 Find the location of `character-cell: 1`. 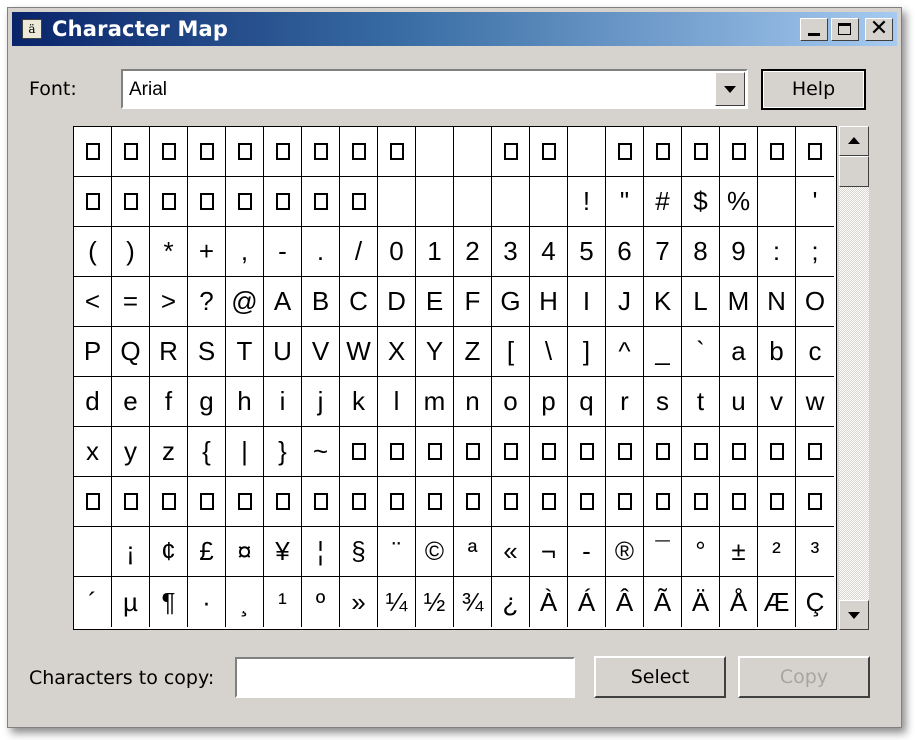

character-cell: 1 is located at coordinates (435, 252).